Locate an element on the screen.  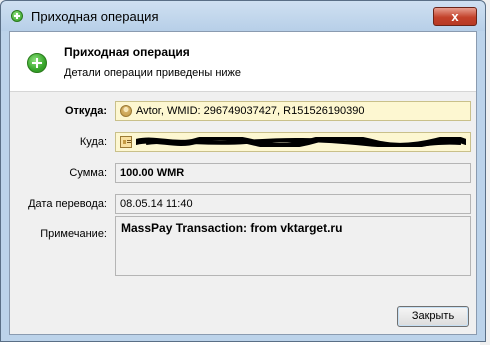
amount-label: Сумма: is located at coordinates (88, 173).